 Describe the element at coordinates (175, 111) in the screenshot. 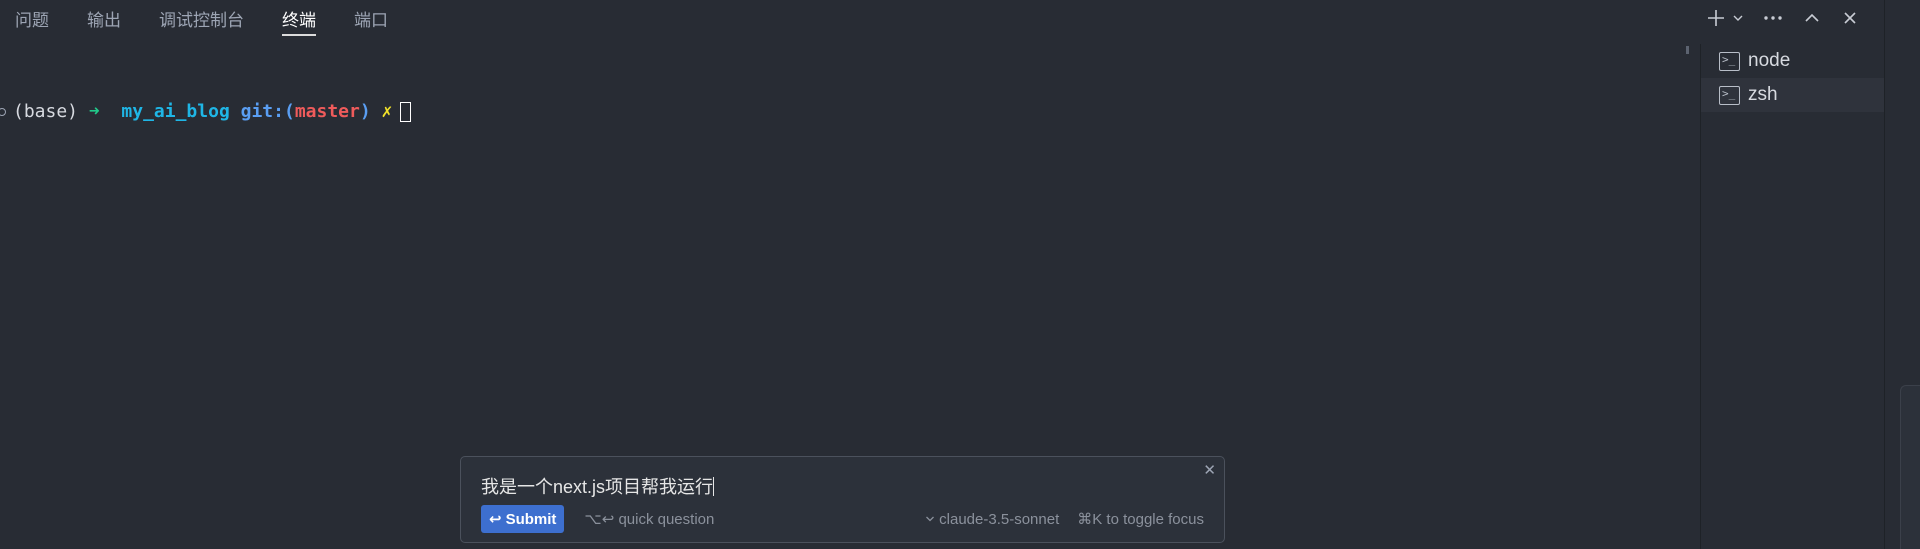

I see `current-directory: my_ai_blog` at that location.